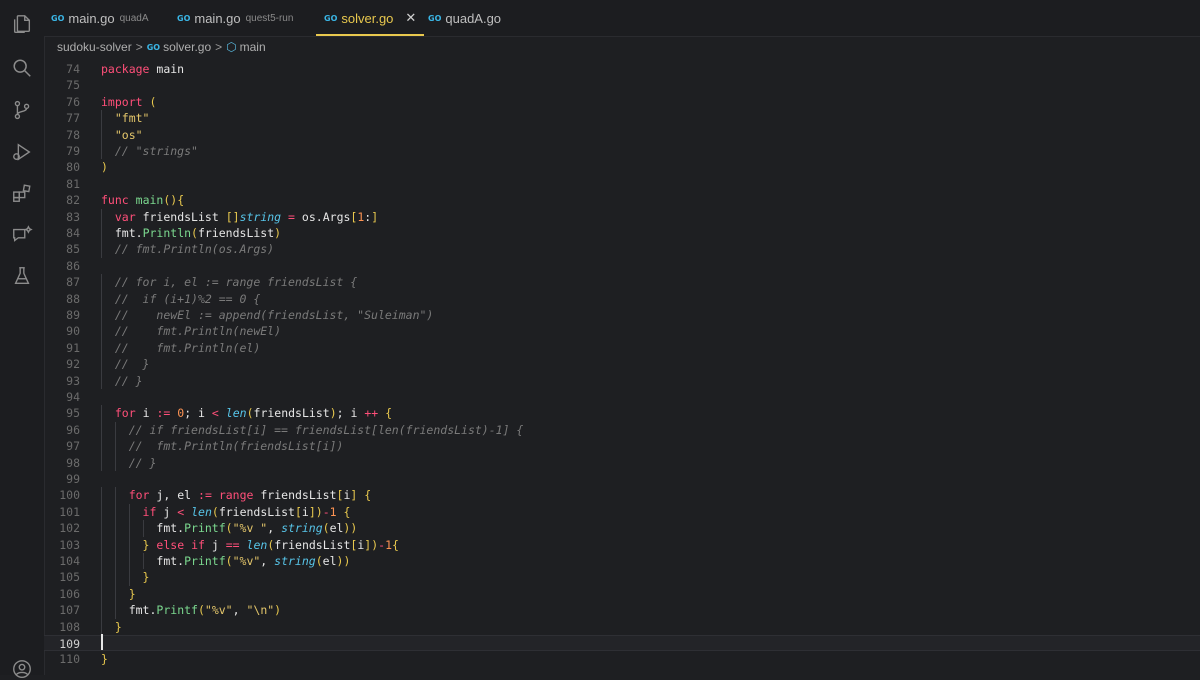 Image resolution: width=1200 pixels, height=680 pixels. Describe the element at coordinates (622, 397) in the screenshot. I see `code-line: 94` at that location.